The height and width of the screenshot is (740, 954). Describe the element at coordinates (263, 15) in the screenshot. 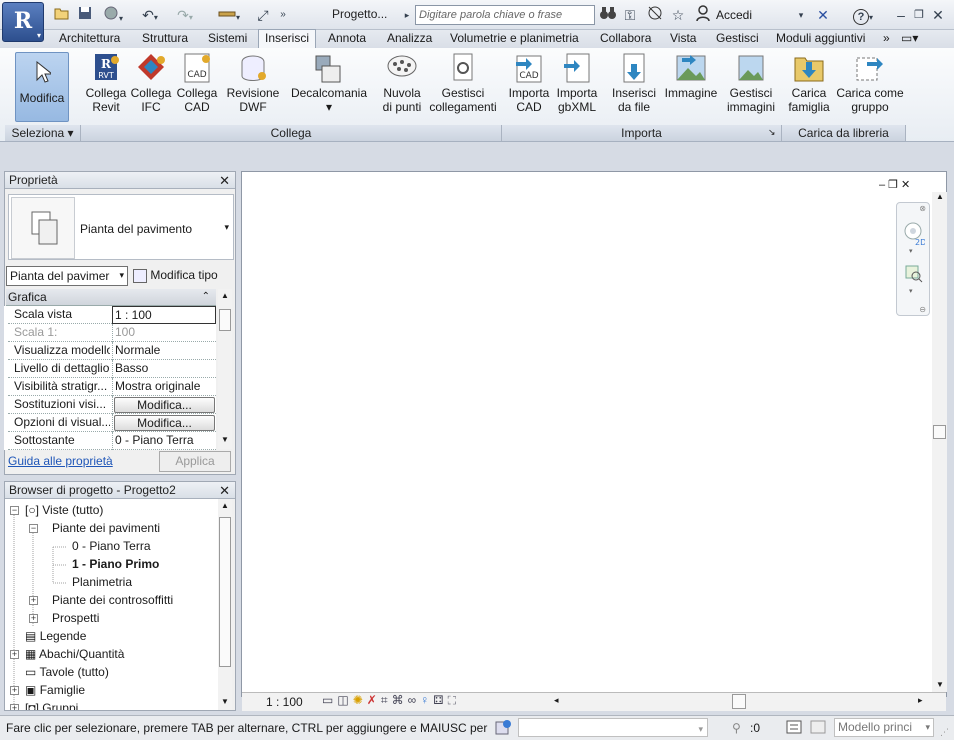

I see `aligned-dimension-icon: ⤢` at that location.